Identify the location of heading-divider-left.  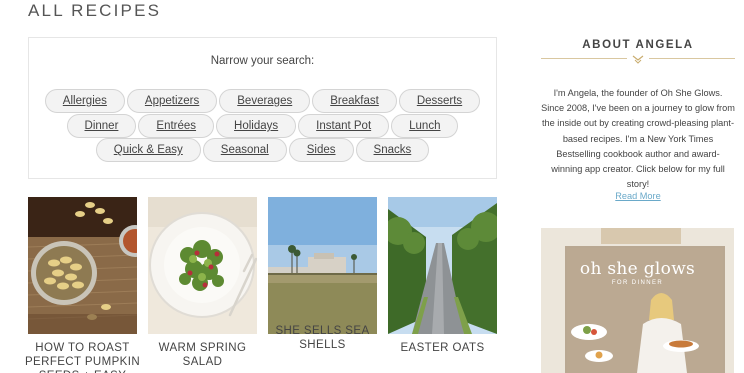
(584, 58).